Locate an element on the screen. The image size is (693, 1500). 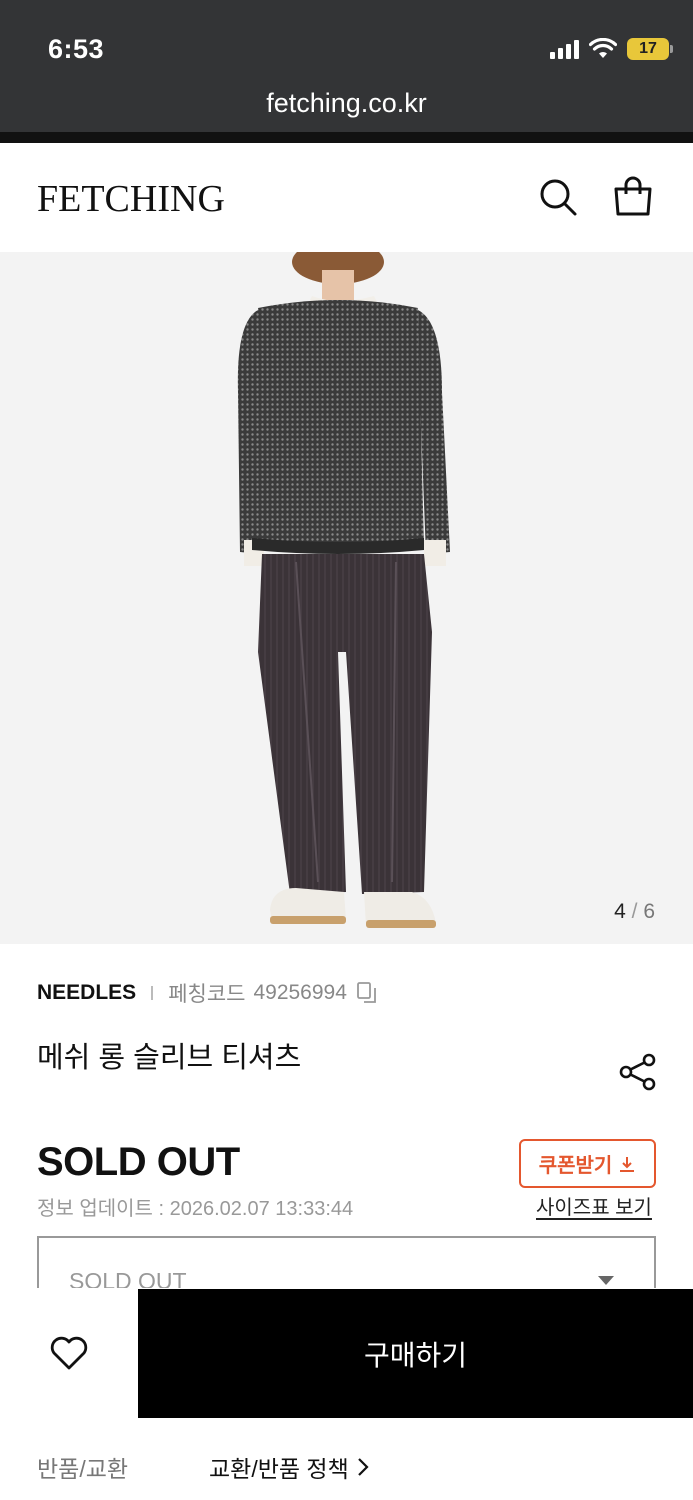
return-policy-row: 반품/교환 교환/반품 정책 is located at coordinates (346, 1459).